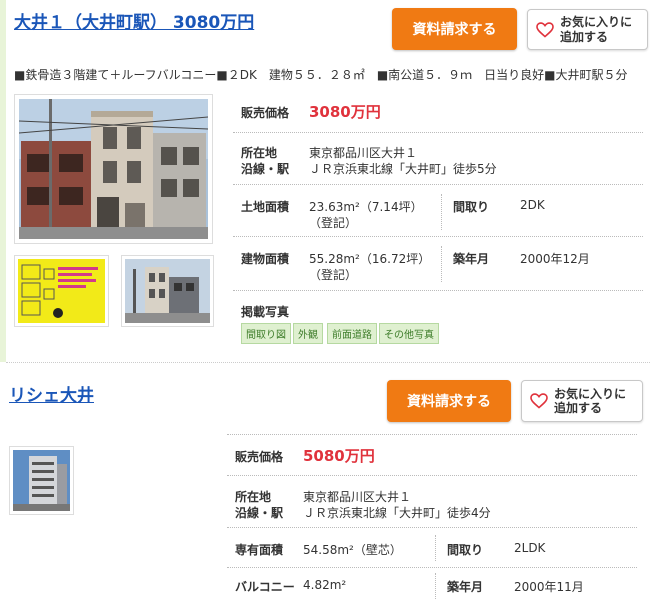  I want to click on floor-plan-thumbnail, so click(61, 291).